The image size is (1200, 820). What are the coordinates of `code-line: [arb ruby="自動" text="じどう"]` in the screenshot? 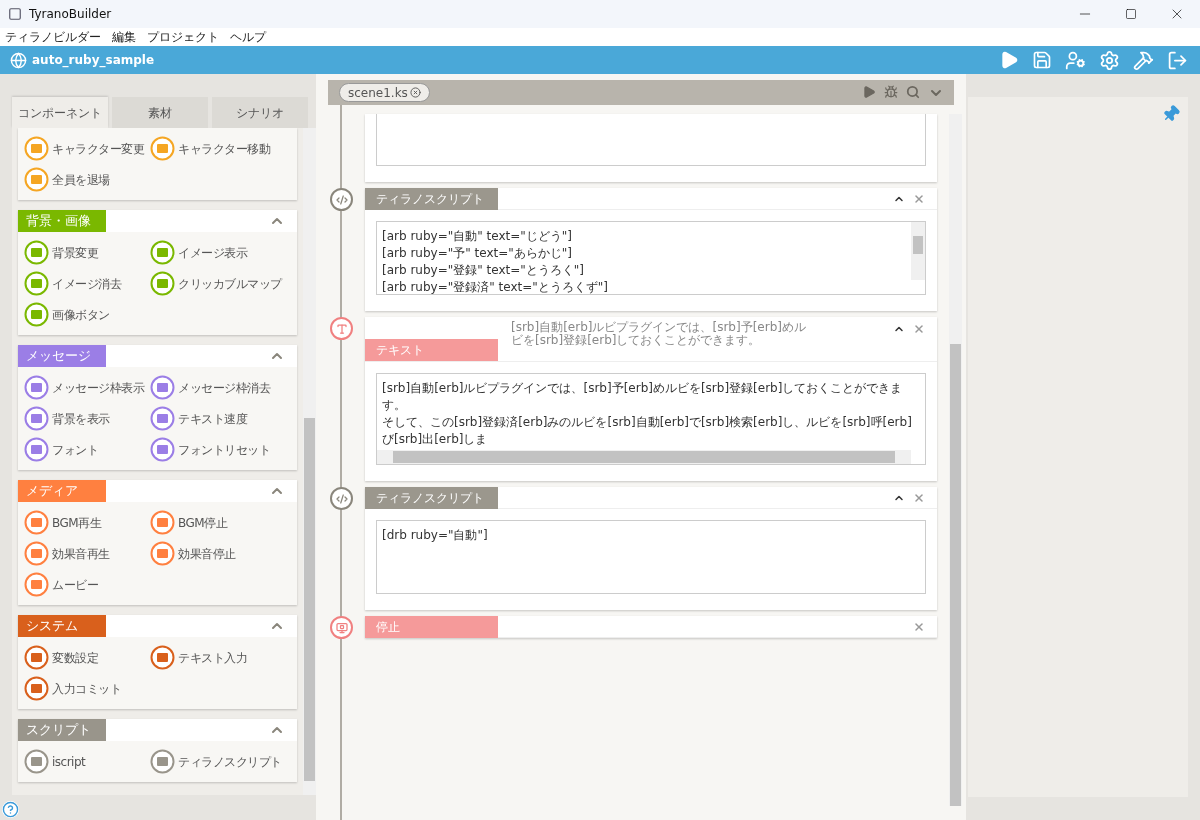 It's located at (477, 236).